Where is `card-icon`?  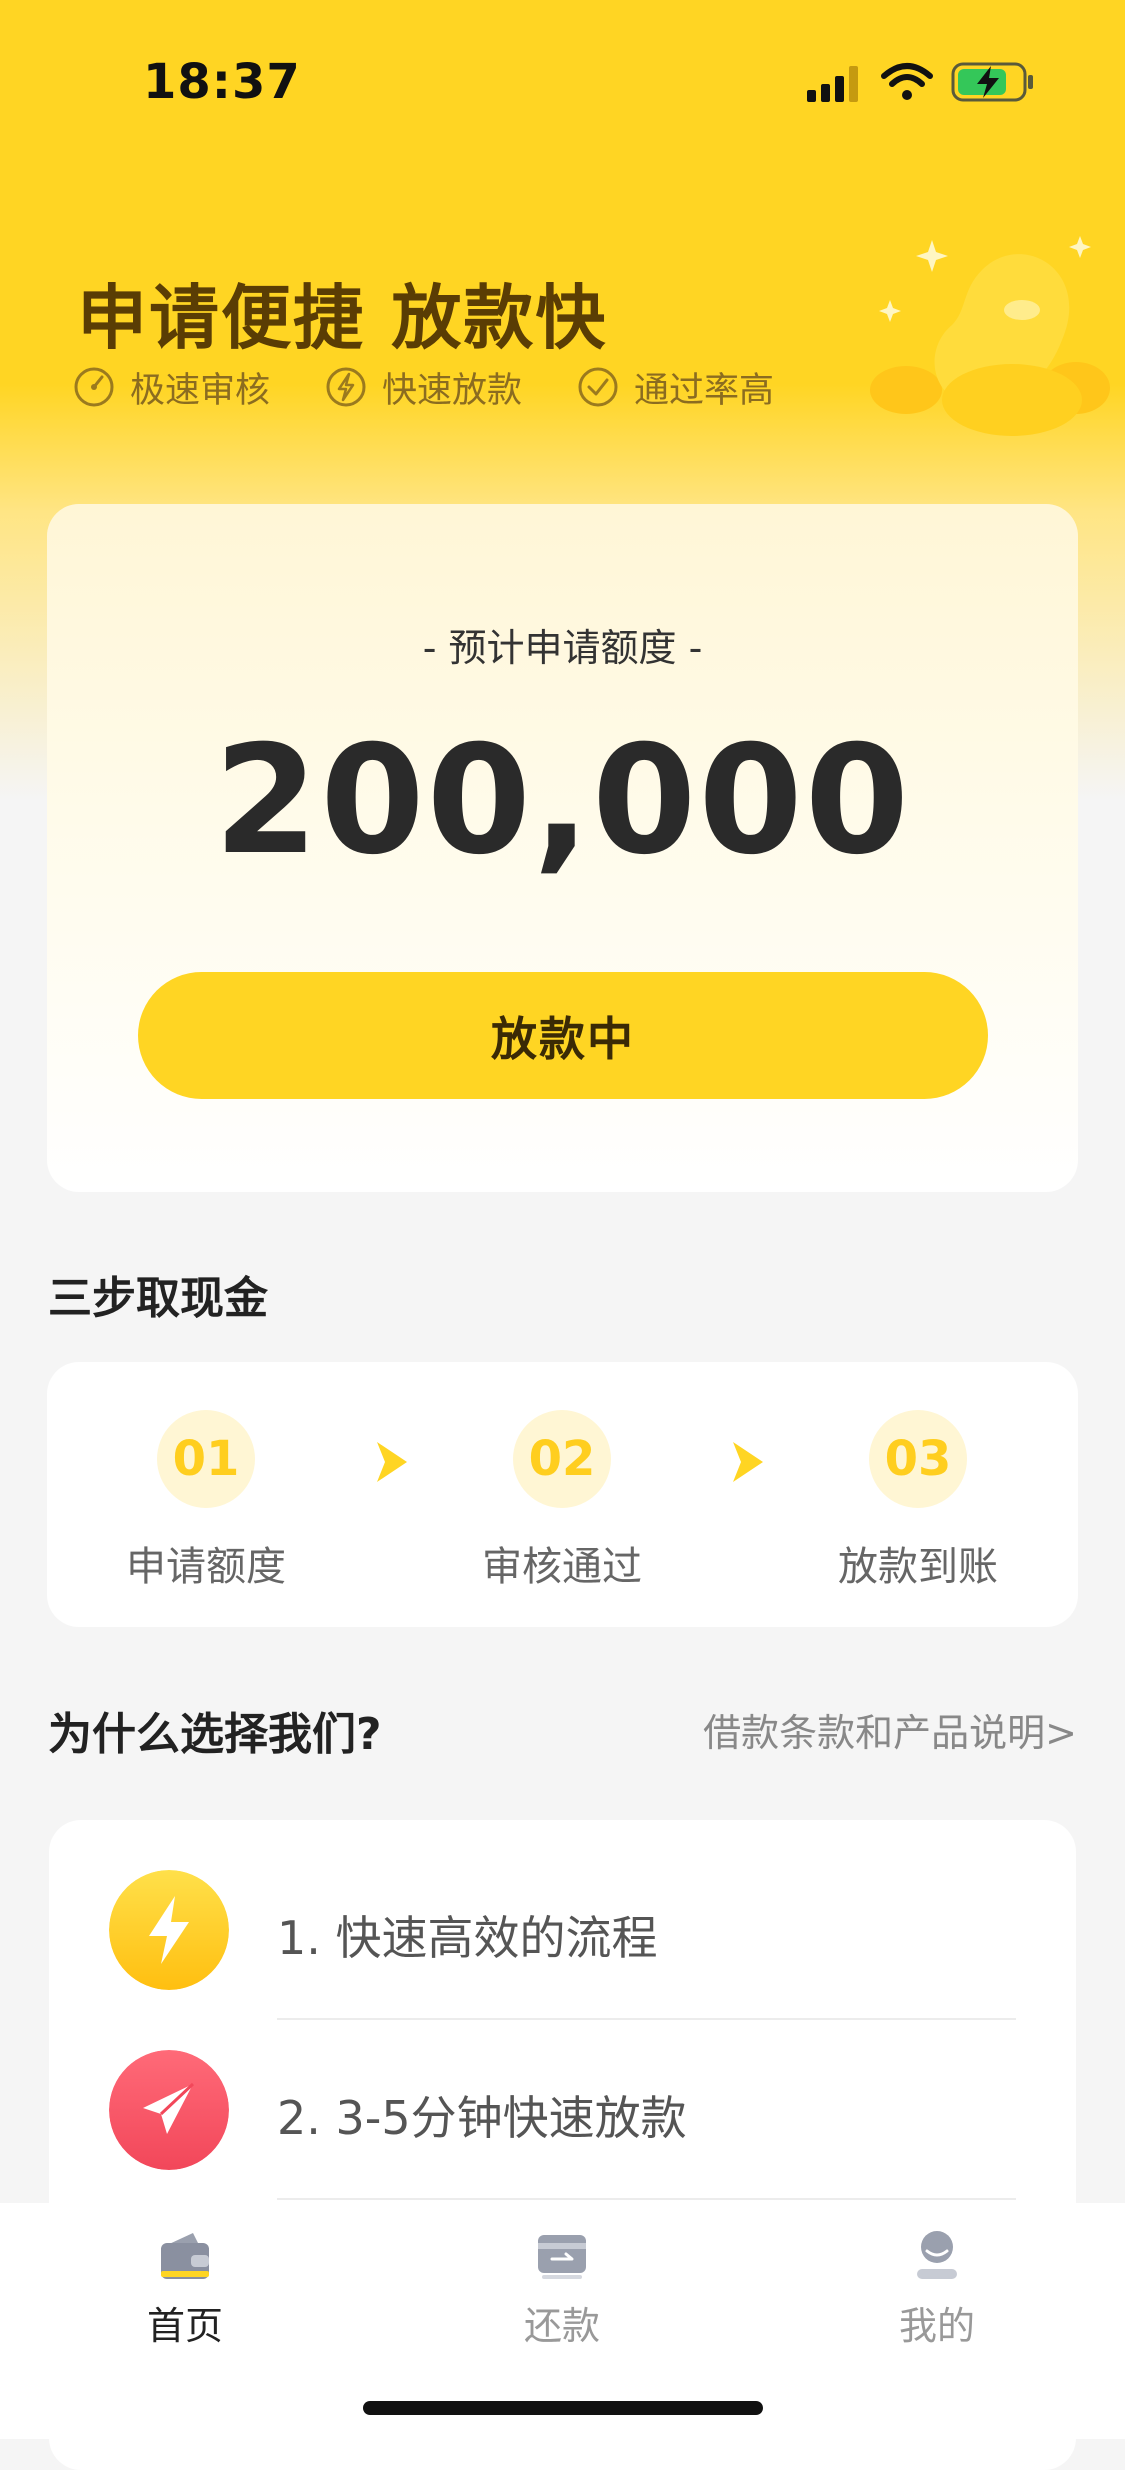
card-icon is located at coordinates (562, 2257).